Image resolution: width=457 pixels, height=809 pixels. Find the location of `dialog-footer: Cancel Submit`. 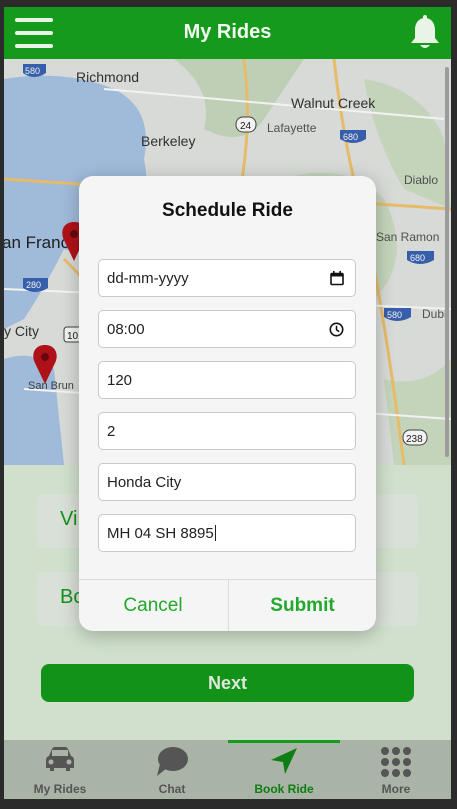

dialog-footer: Cancel Submit is located at coordinates (227, 605).